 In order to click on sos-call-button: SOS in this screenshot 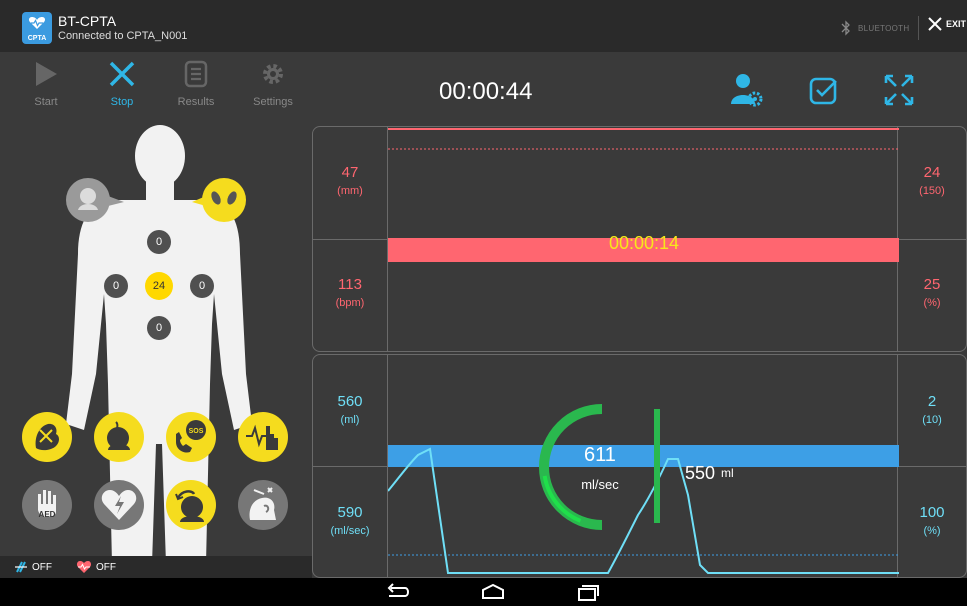, I will do `click(191, 437)`.